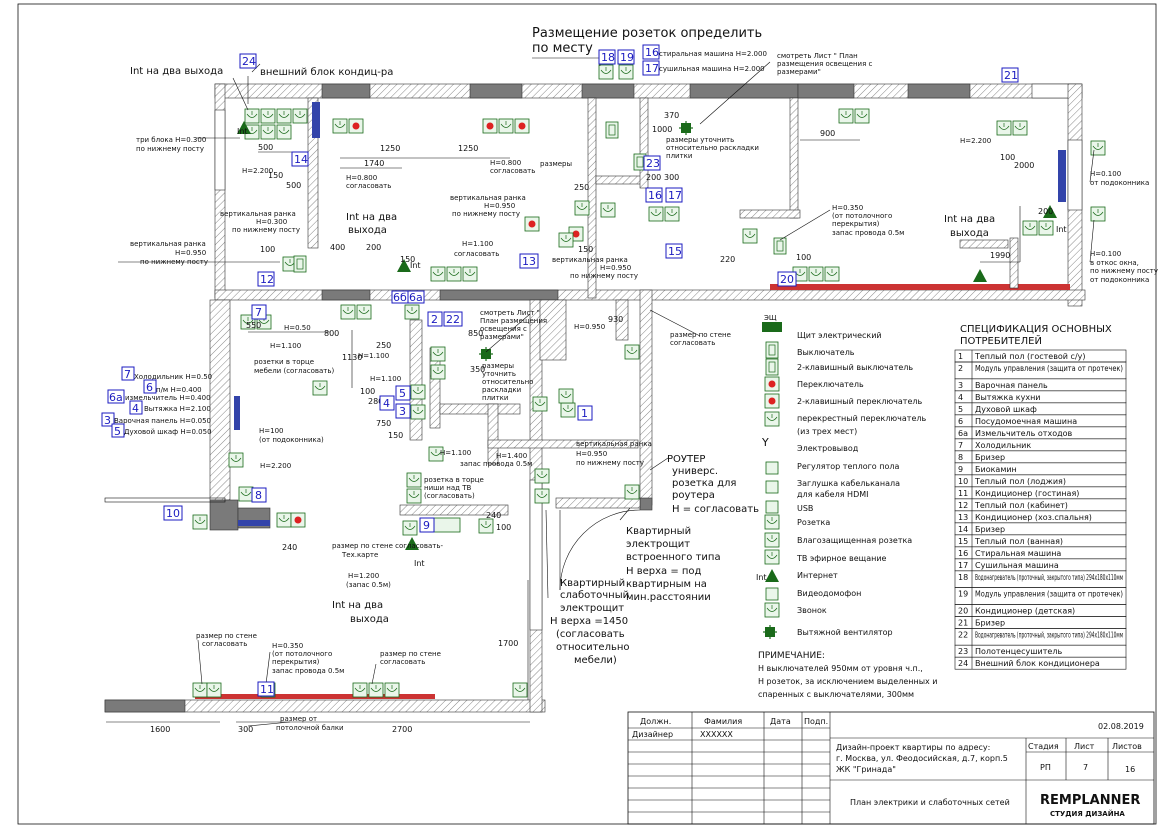  Describe the element at coordinates (772, 367) in the screenshot. I see `switch2-icon` at that location.